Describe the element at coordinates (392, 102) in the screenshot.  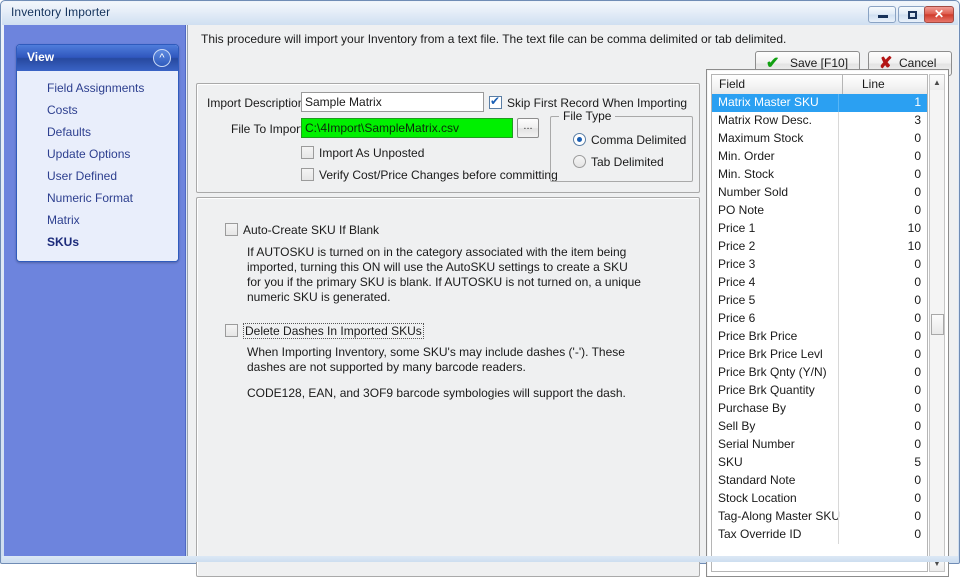
I see `import-description-input` at that location.